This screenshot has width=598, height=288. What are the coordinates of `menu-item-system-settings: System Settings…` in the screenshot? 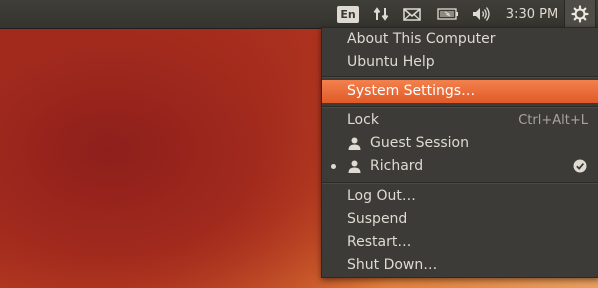 It's located at (460, 91).